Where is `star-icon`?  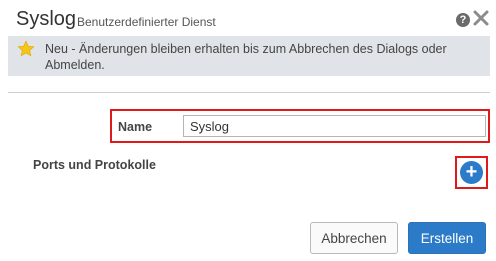
star-icon is located at coordinates (26, 49).